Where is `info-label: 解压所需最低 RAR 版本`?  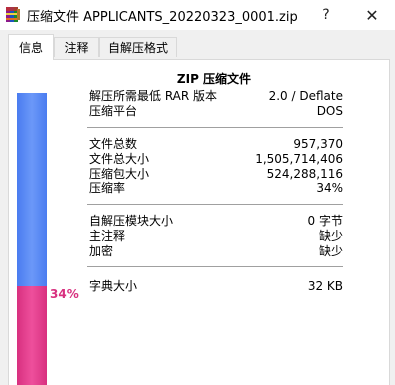 info-label: 解压所需最低 RAR 版本 is located at coordinates (153, 96).